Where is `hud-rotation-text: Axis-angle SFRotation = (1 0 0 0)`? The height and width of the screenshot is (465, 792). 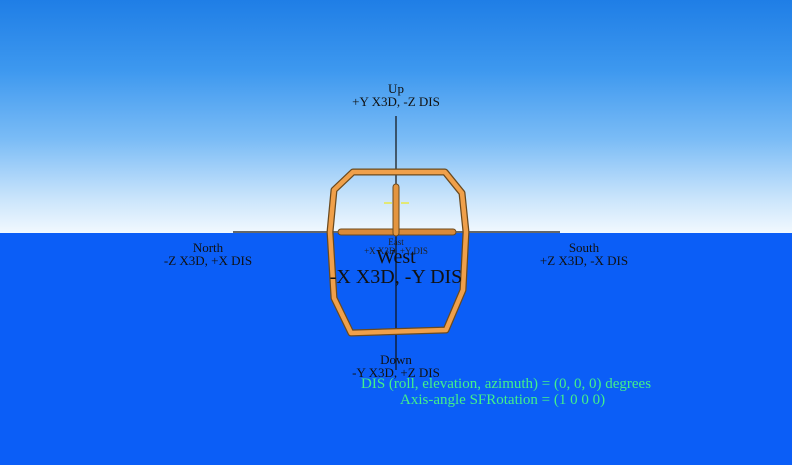 hud-rotation-text: Axis-angle SFRotation = (1 0 0 0) is located at coordinates (503, 400).